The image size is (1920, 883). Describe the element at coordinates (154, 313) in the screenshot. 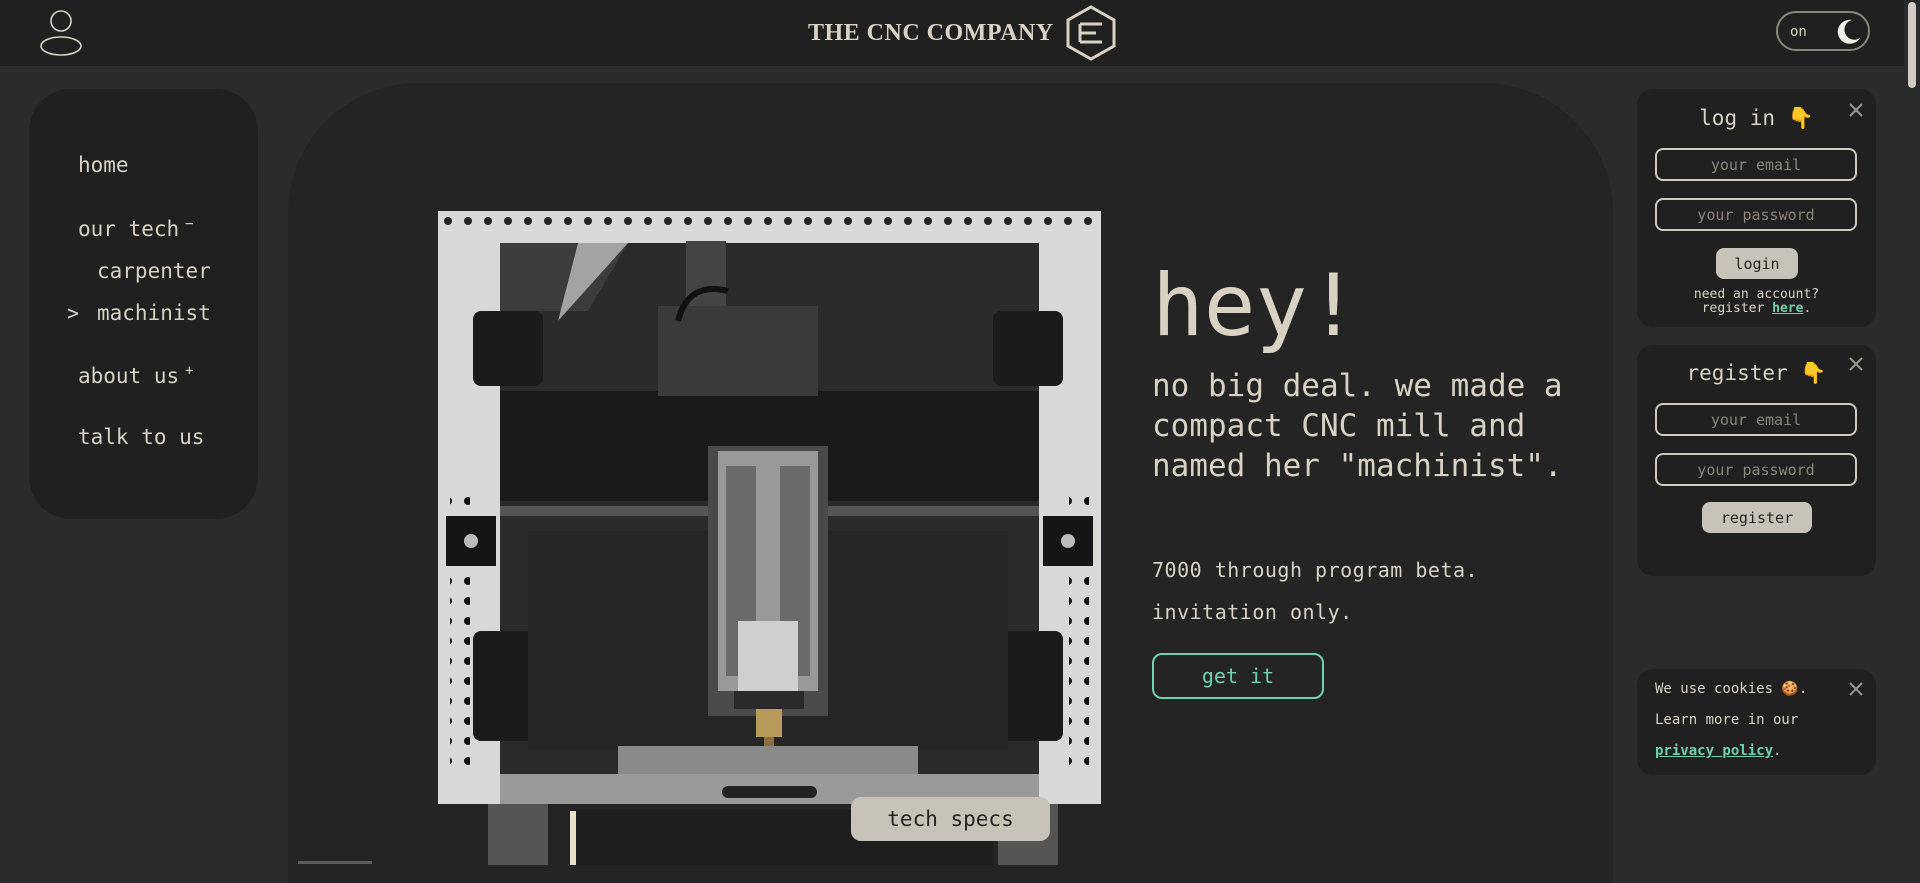

I see `nav-machinist: machinist` at that location.